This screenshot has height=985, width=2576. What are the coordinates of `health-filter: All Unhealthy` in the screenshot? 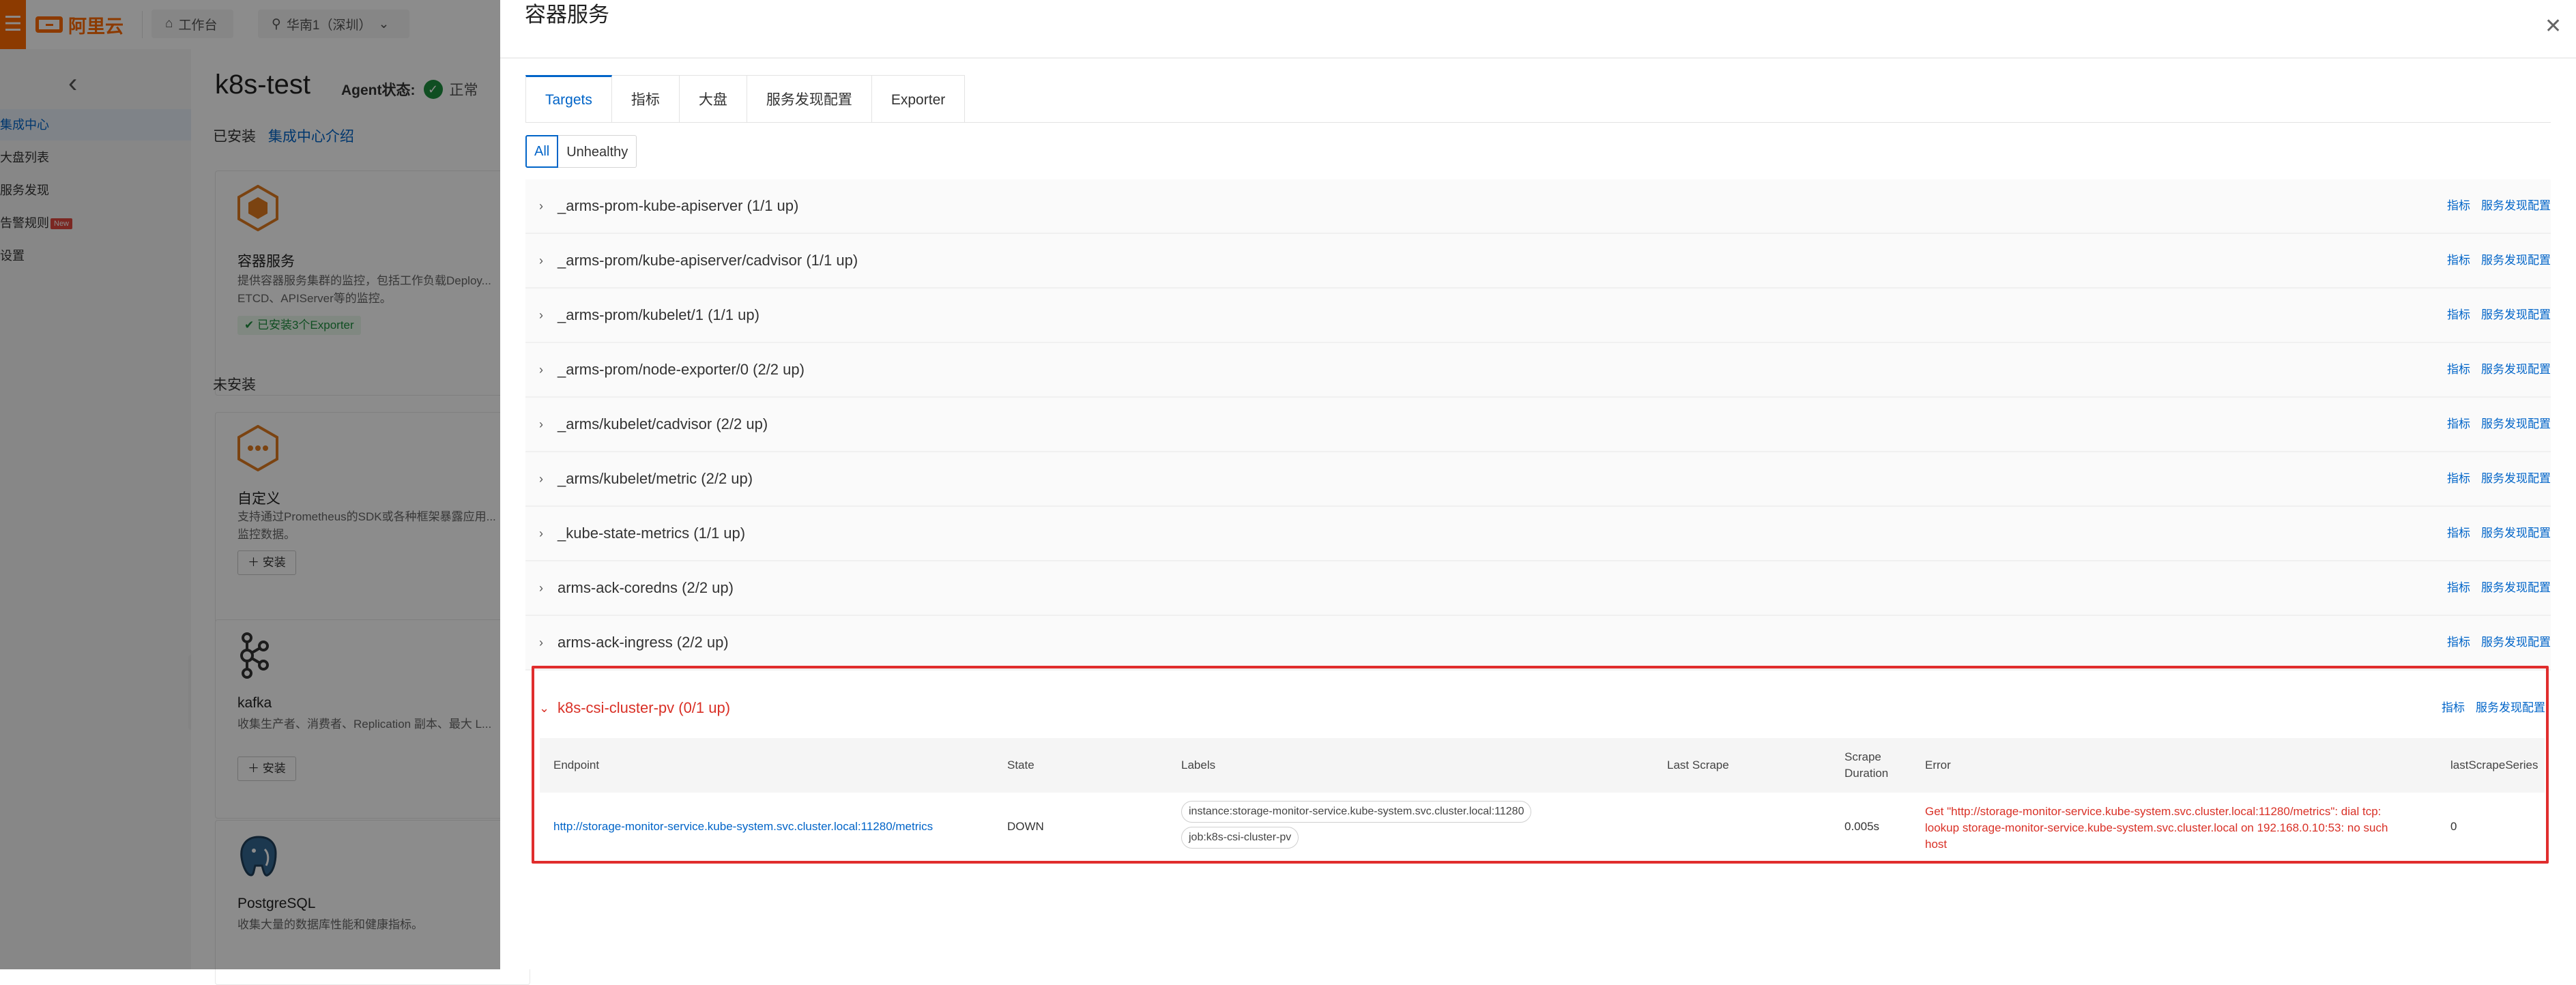 It's located at (581, 151).